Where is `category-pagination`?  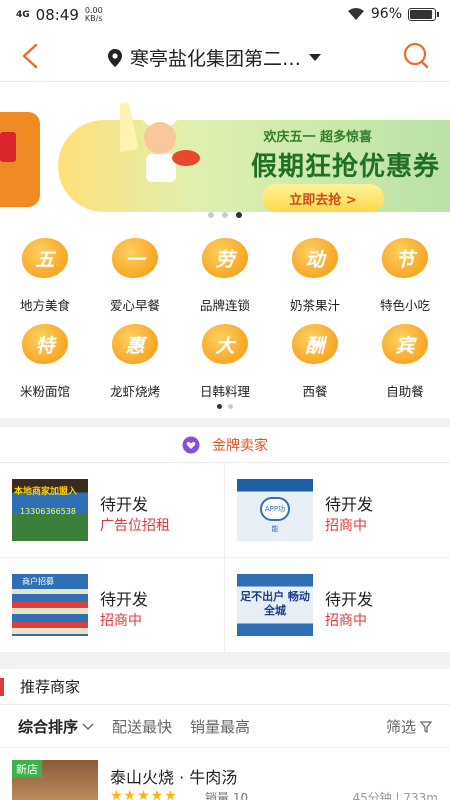 category-pagination is located at coordinates (225, 406).